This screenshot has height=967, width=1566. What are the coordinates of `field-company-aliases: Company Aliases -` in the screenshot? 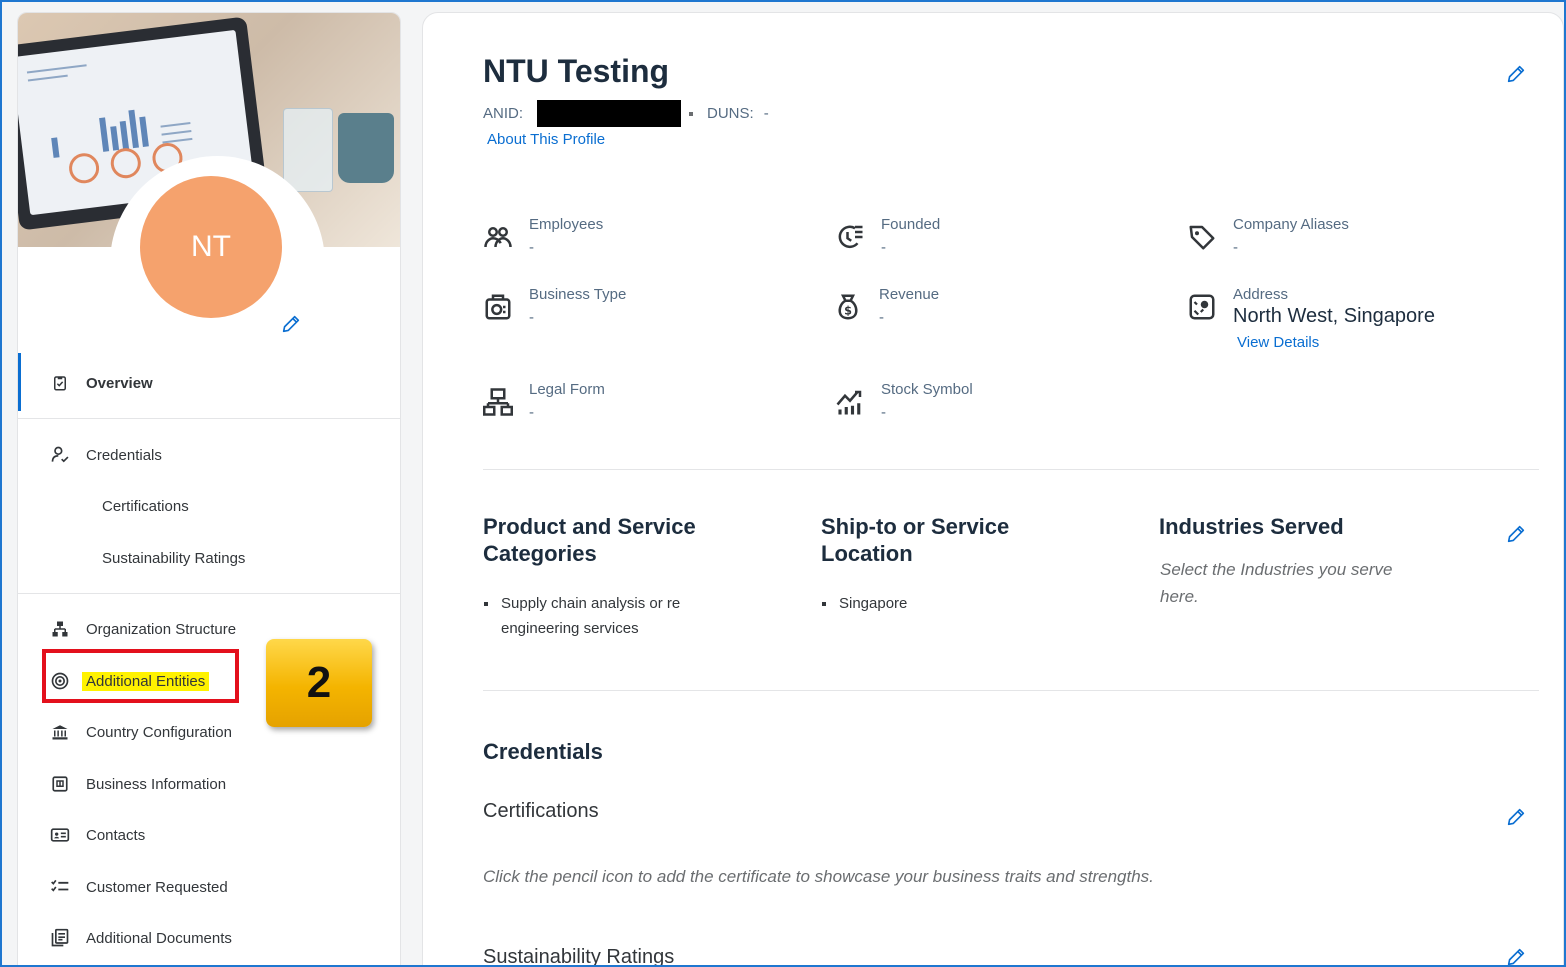 It's located at (1268, 236).